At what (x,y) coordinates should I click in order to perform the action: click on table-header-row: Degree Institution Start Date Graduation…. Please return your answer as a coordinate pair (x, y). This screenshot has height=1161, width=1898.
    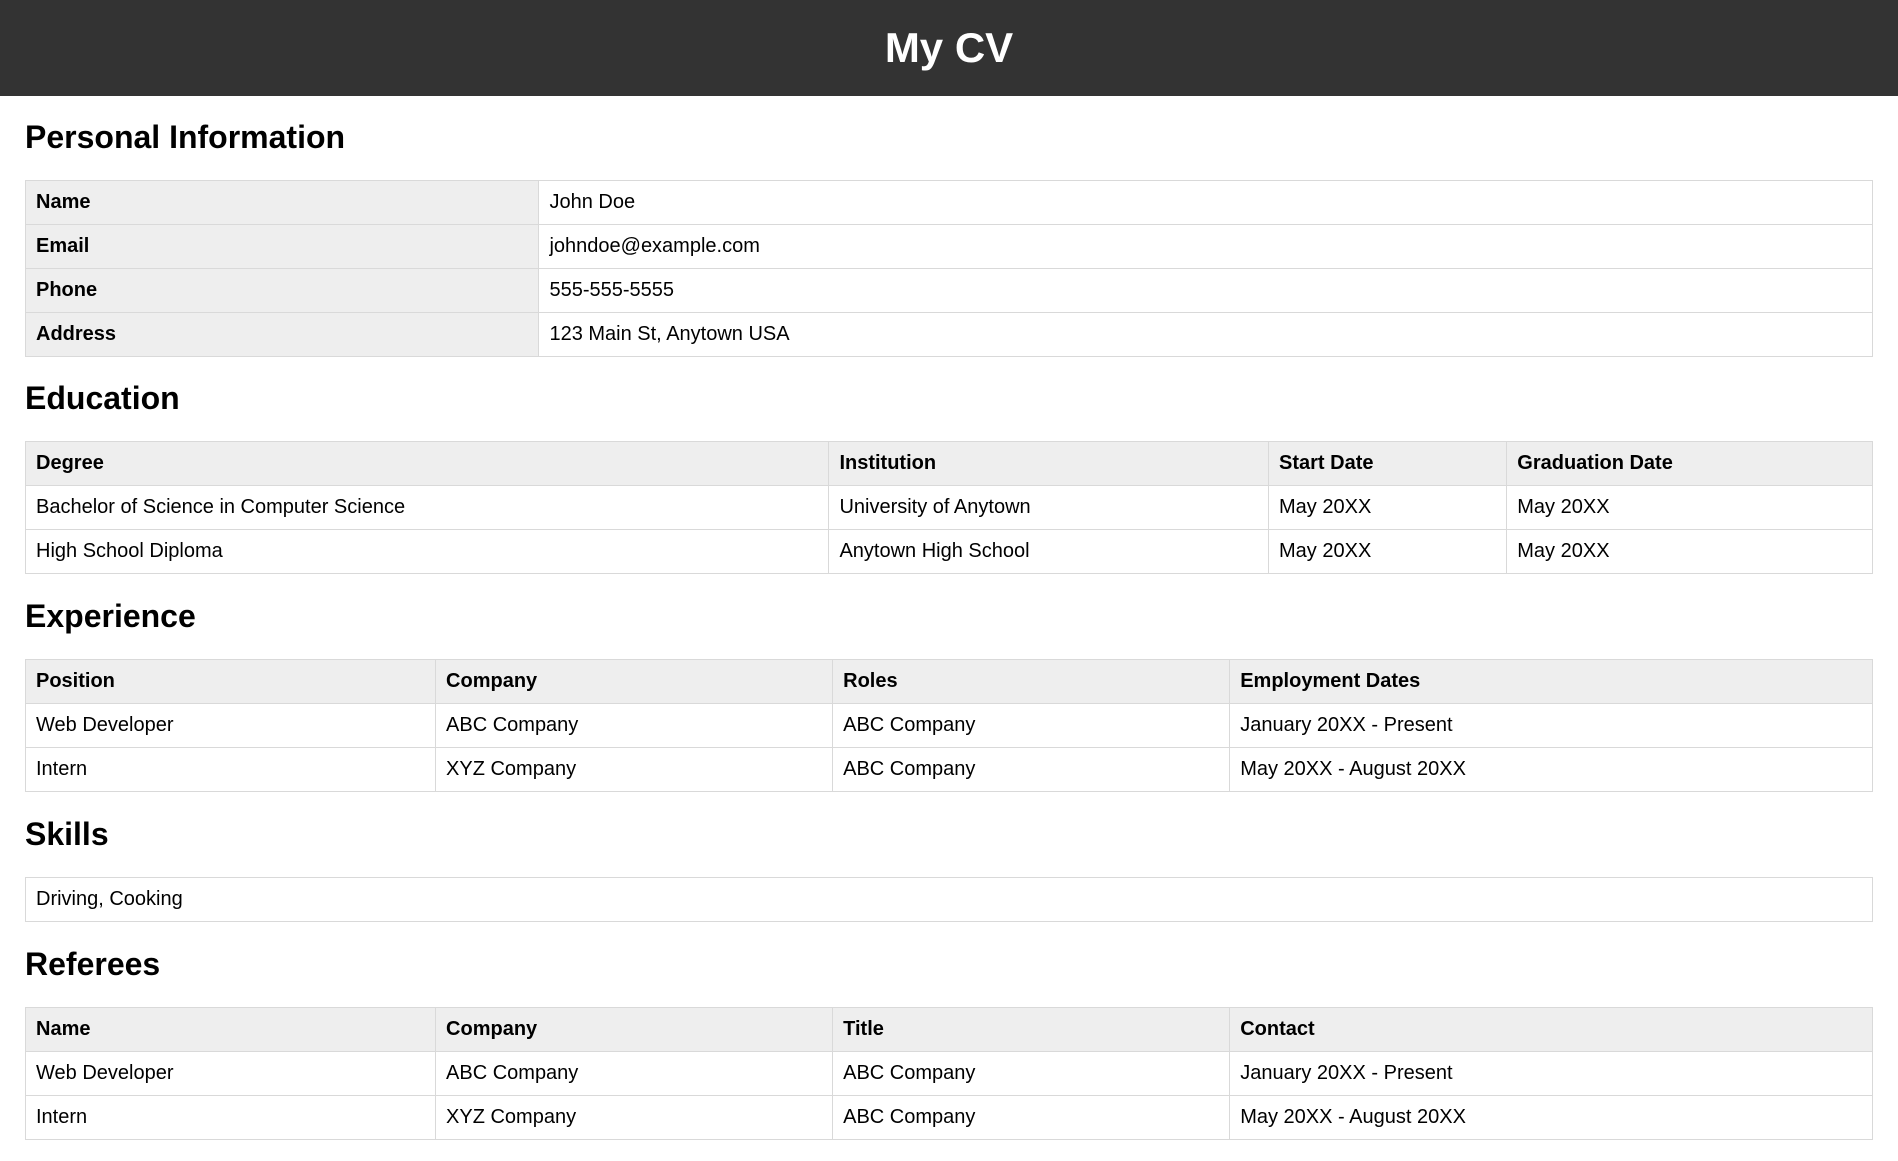
    Looking at the image, I should click on (948, 463).